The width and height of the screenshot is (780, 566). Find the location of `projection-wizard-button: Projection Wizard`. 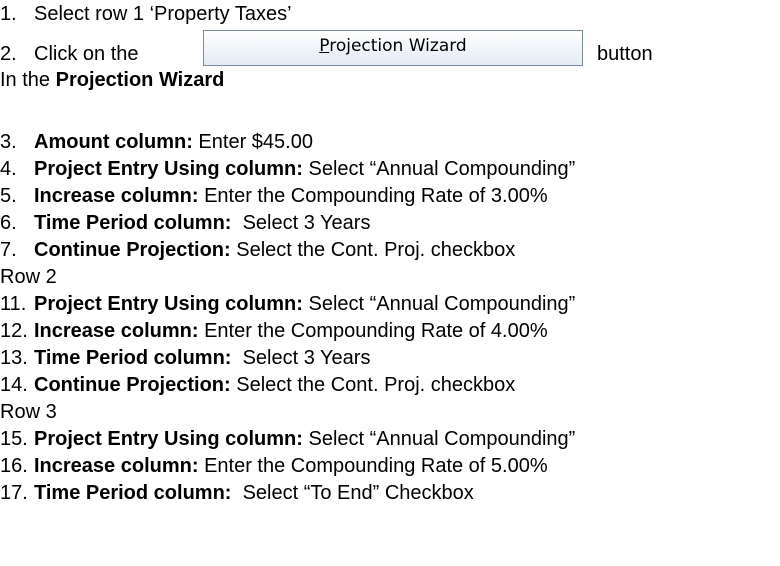

projection-wizard-button: Projection Wizard is located at coordinates (393, 48).